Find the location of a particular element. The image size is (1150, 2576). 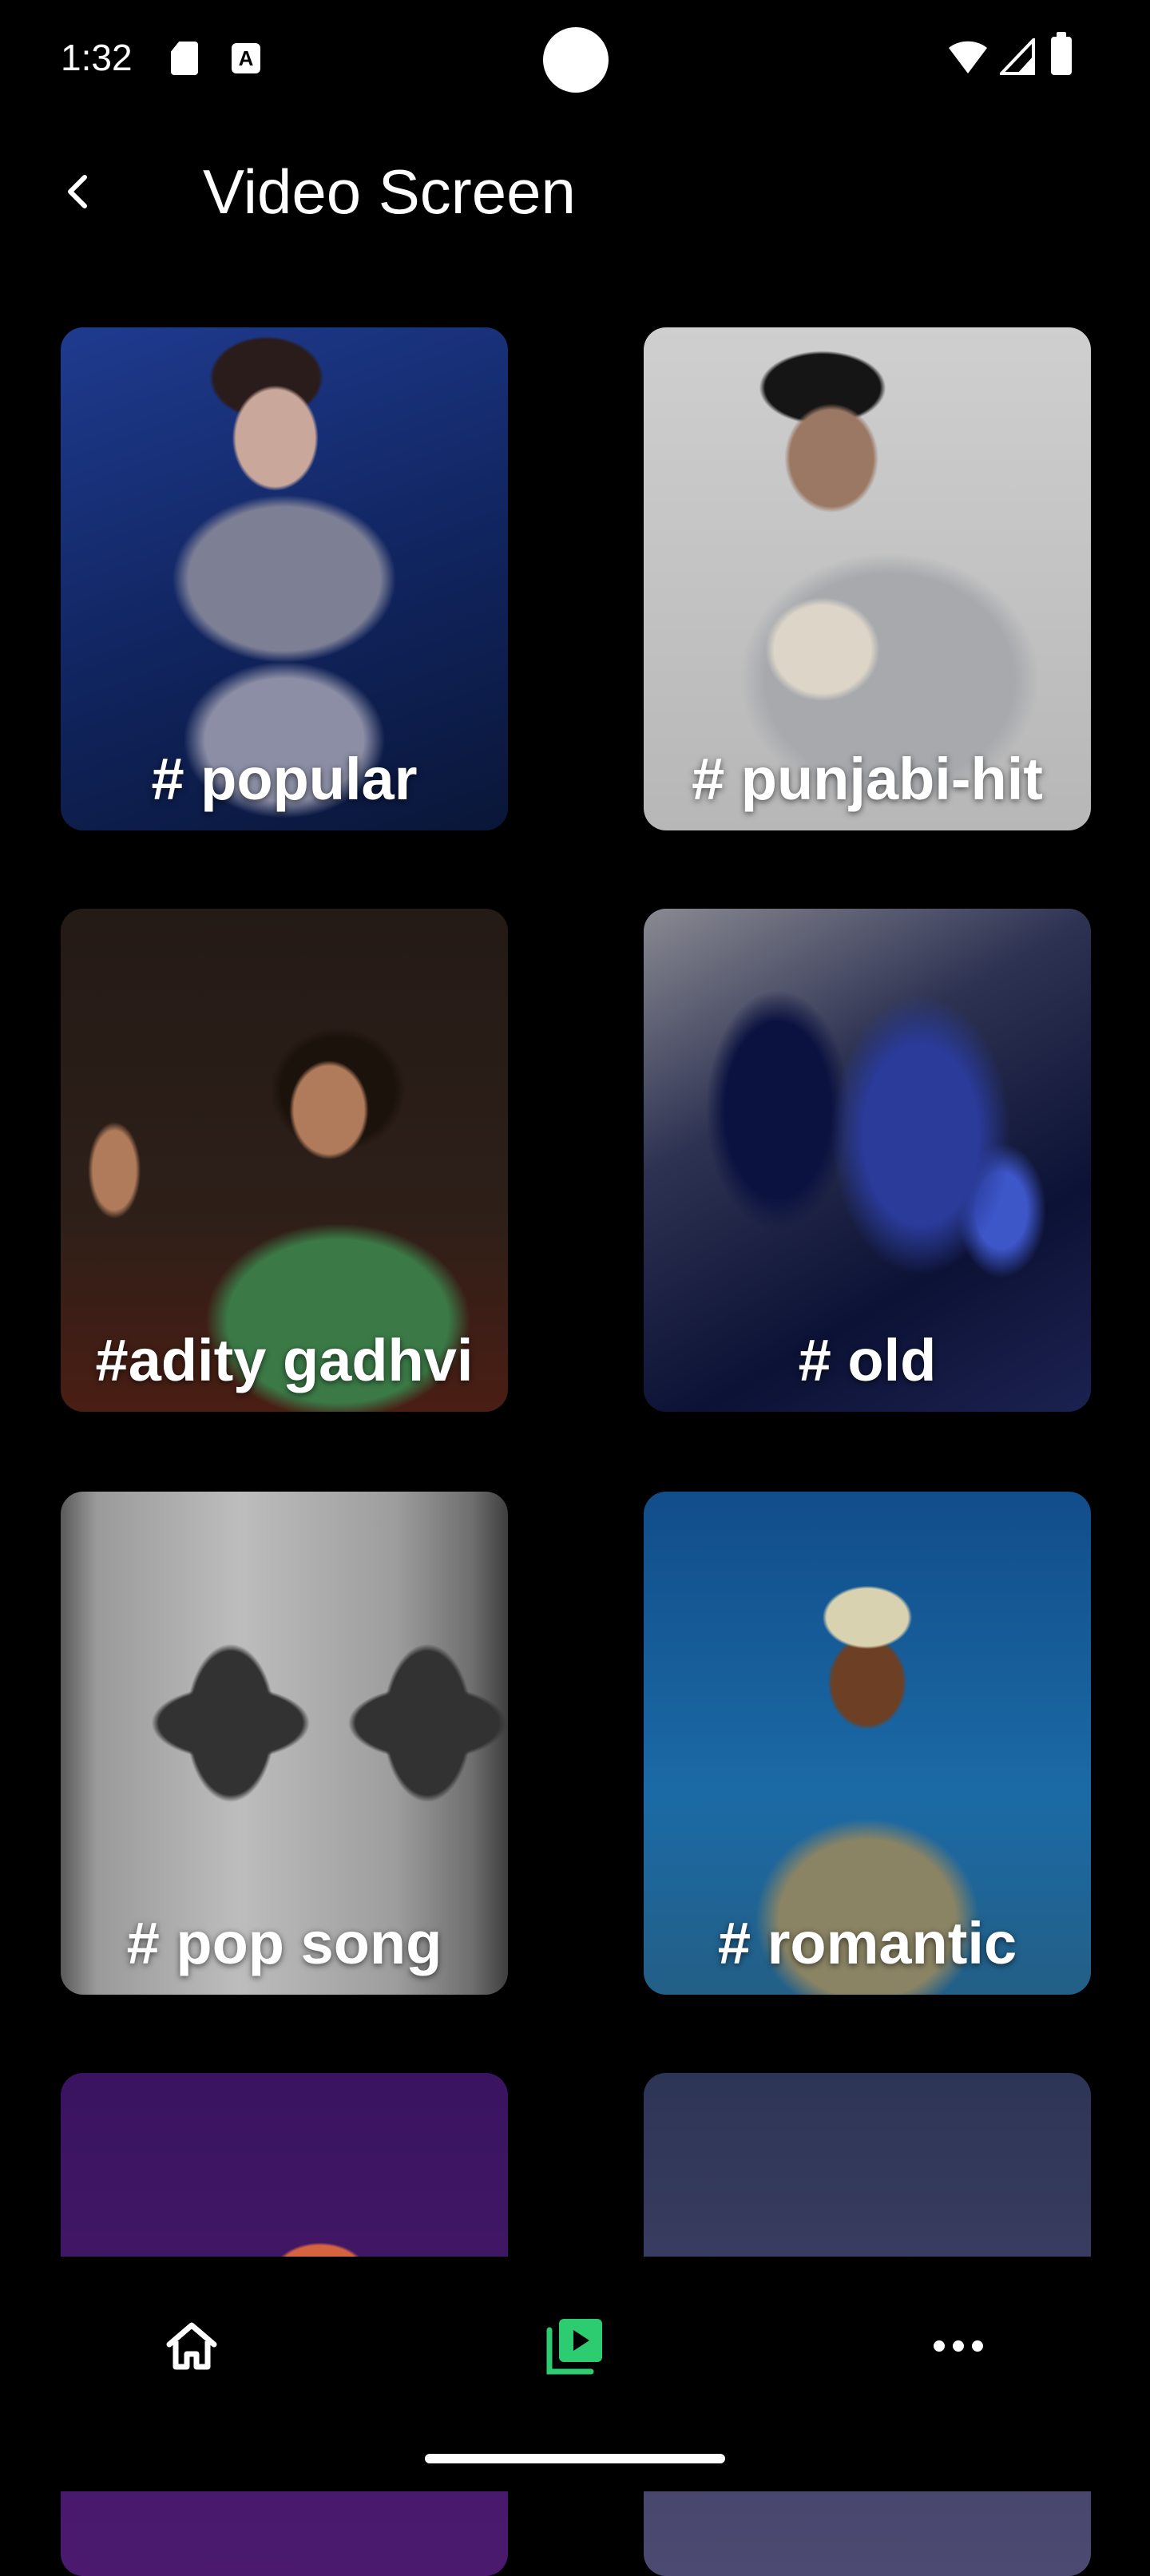

category-card-punjabi-hit: # punjabi-hit is located at coordinates (868, 578).